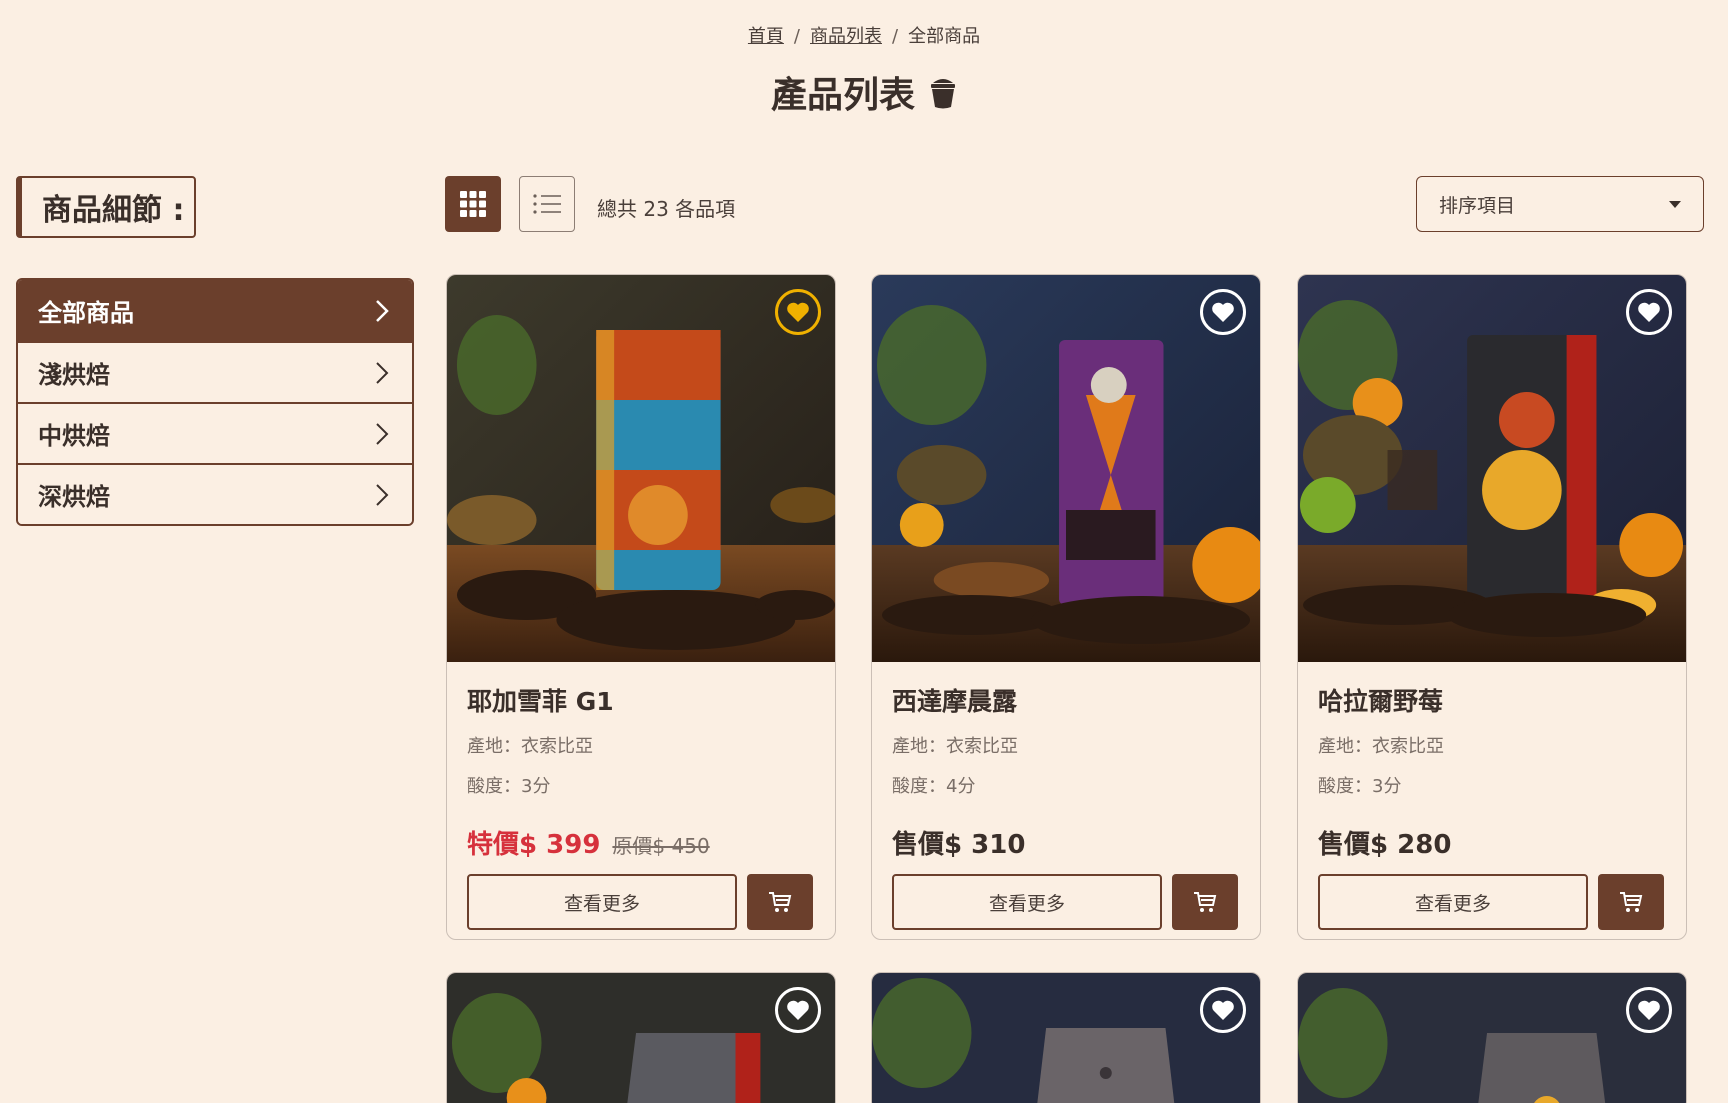 This screenshot has height=1103, width=1728. What do you see at coordinates (74, 497) in the screenshot?
I see `category-label: 深烘焙` at bounding box center [74, 497].